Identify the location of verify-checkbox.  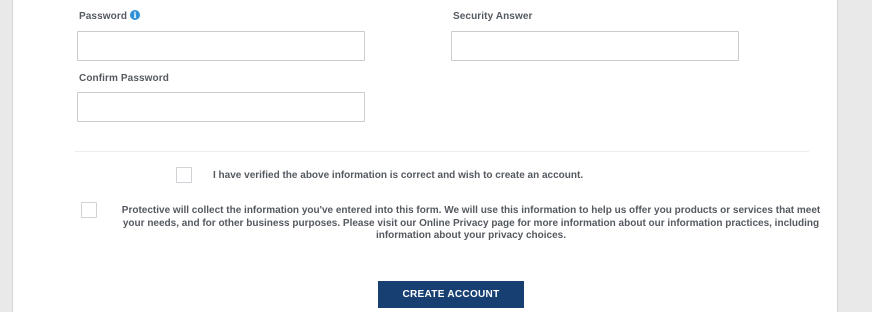
(184, 175).